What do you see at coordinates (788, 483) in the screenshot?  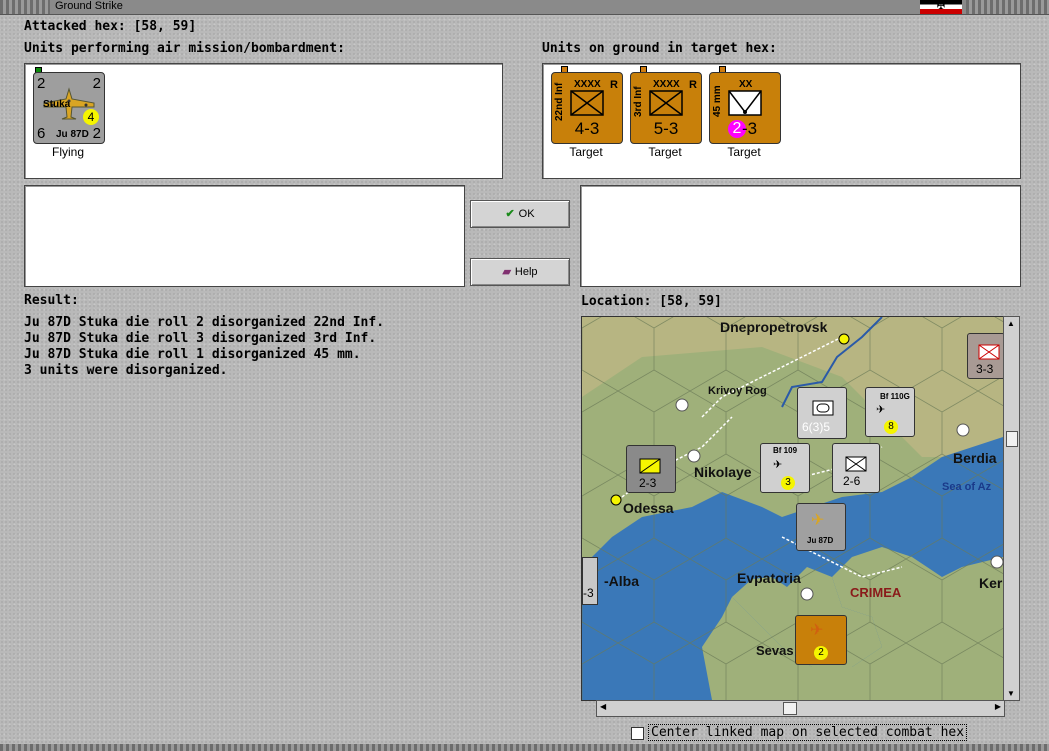 I see `counter-badge: 3` at bounding box center [788, 483].